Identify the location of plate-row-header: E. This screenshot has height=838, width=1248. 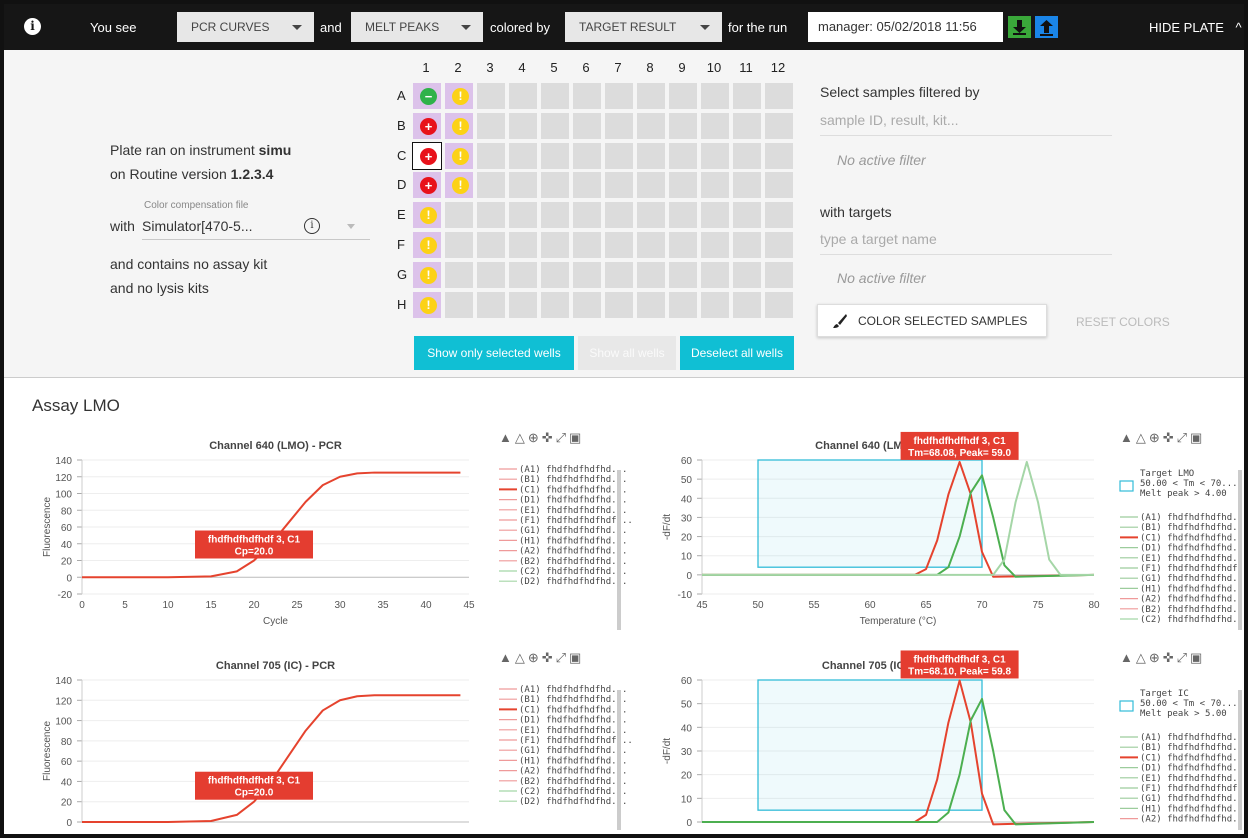
(403, 214).